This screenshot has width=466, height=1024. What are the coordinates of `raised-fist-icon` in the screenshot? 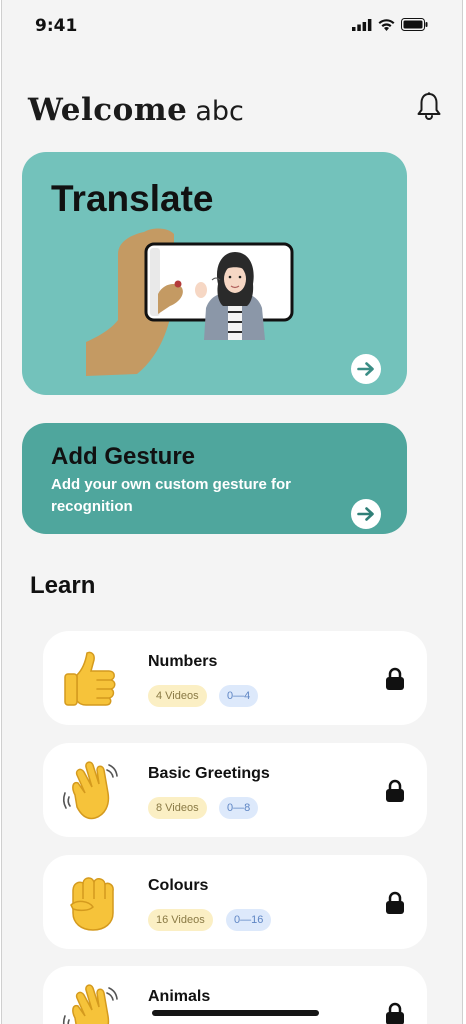 It's located at (92, 904).